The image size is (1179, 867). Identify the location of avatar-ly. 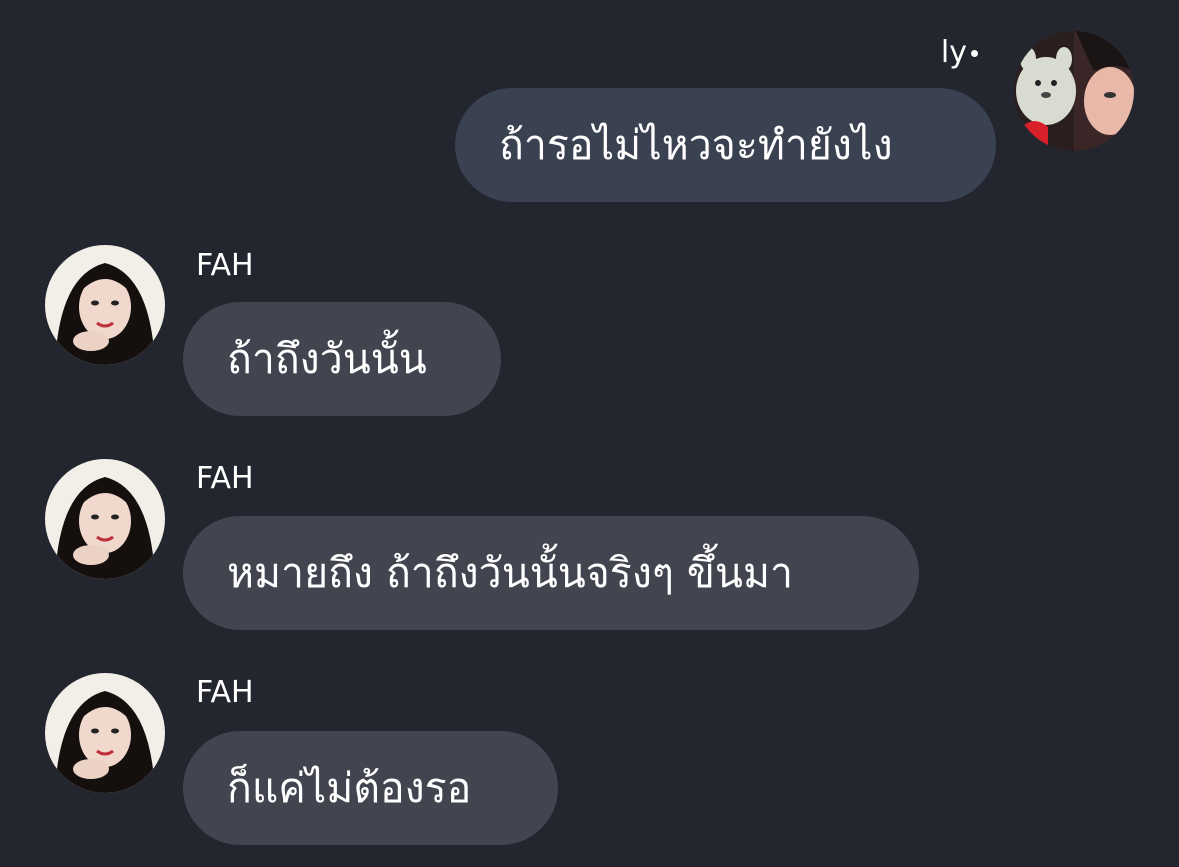
(1074, 91).